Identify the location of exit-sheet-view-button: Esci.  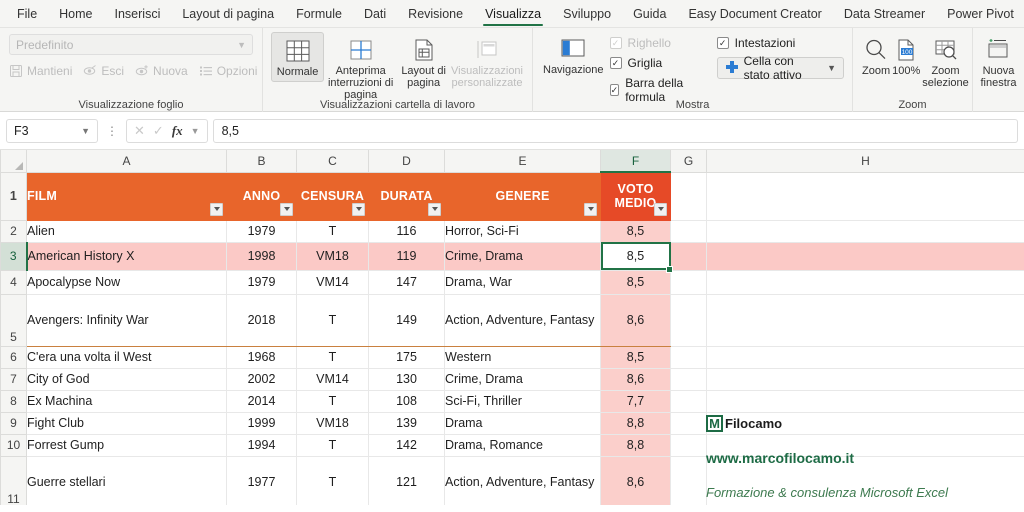
(103, 71).